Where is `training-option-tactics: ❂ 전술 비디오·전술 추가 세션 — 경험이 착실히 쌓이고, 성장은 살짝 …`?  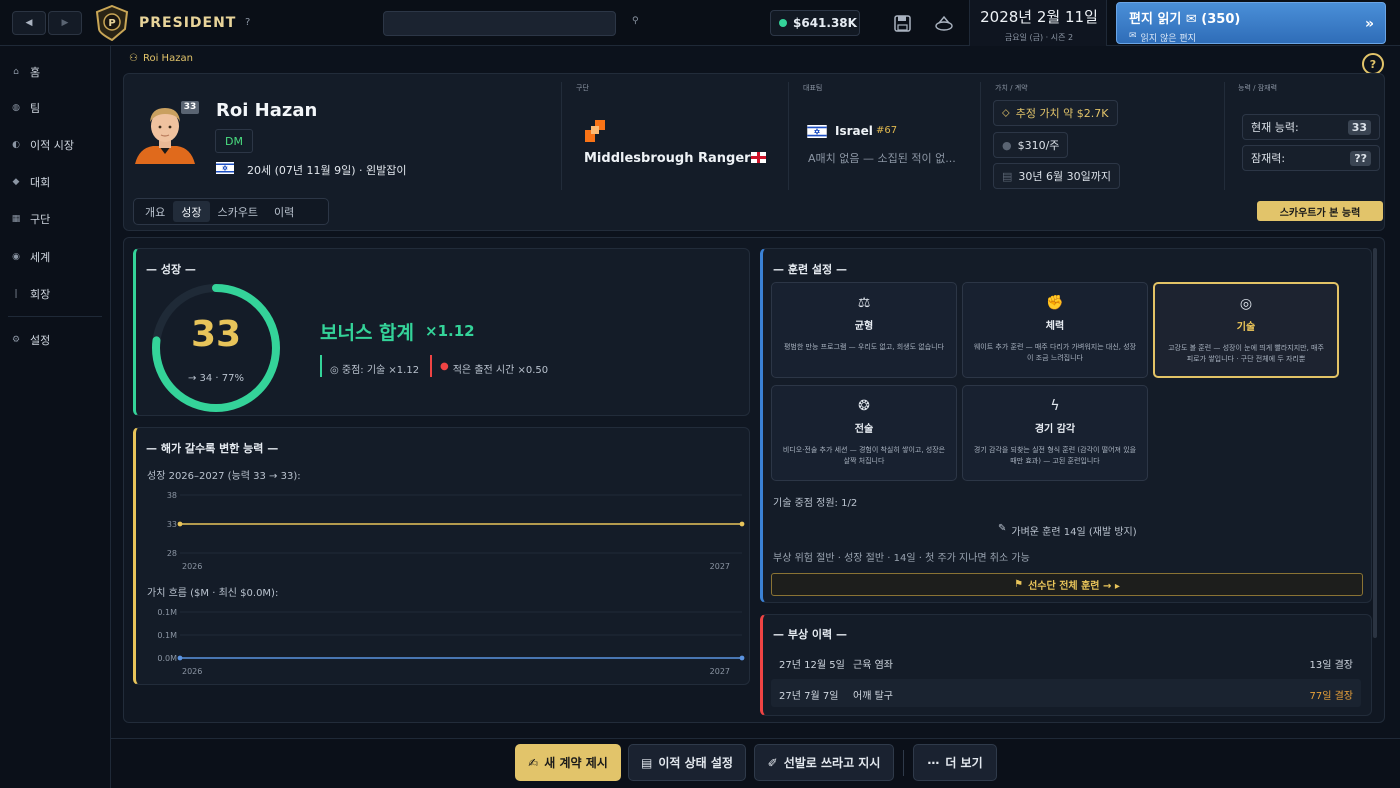
training-option-tactics: ❂ 전술 비디오·전술 추가 세션 — 경험이 착실히 쌓이고, 성장은 살짝 … is located at coordinates (864, 433).